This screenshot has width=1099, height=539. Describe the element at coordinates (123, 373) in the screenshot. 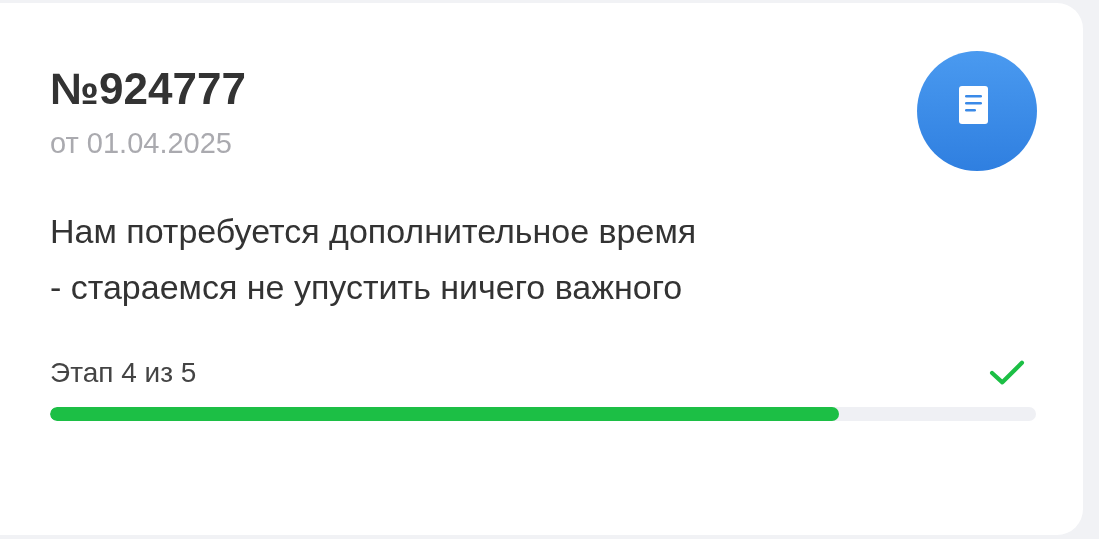

I see `stage-label: Этап 4 из 5` at that location.